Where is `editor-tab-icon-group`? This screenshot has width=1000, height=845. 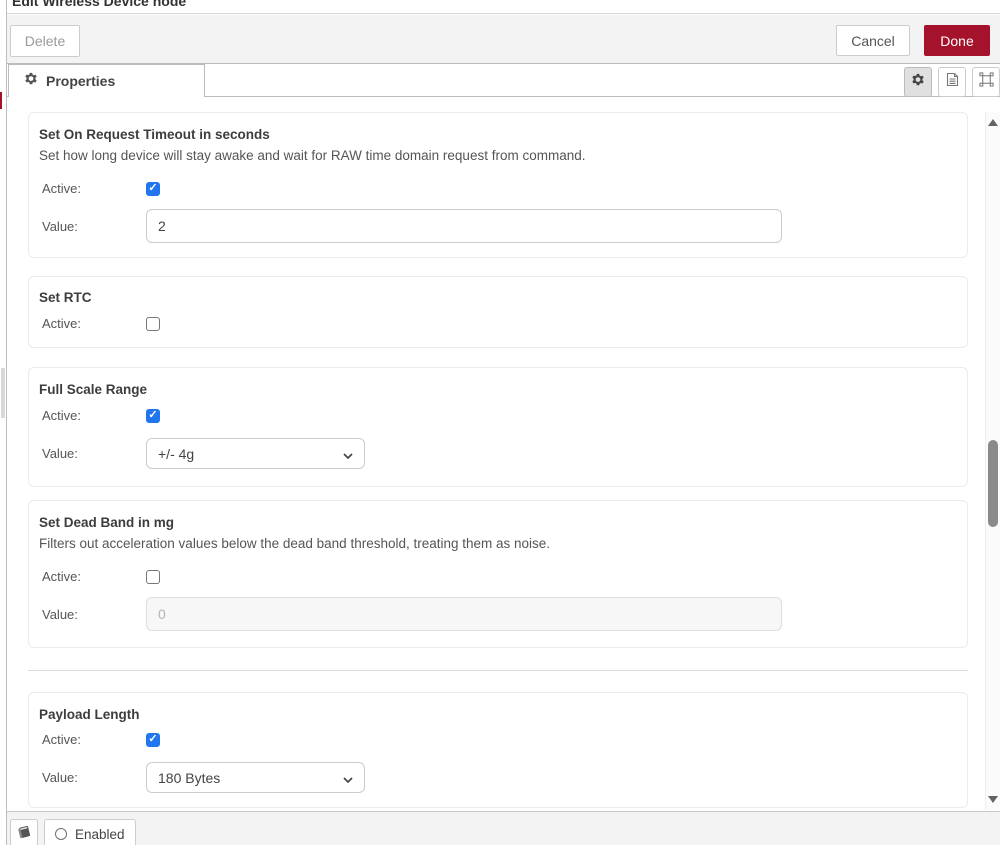 editor-tab-icon-group is located at coordinates (952, 82).